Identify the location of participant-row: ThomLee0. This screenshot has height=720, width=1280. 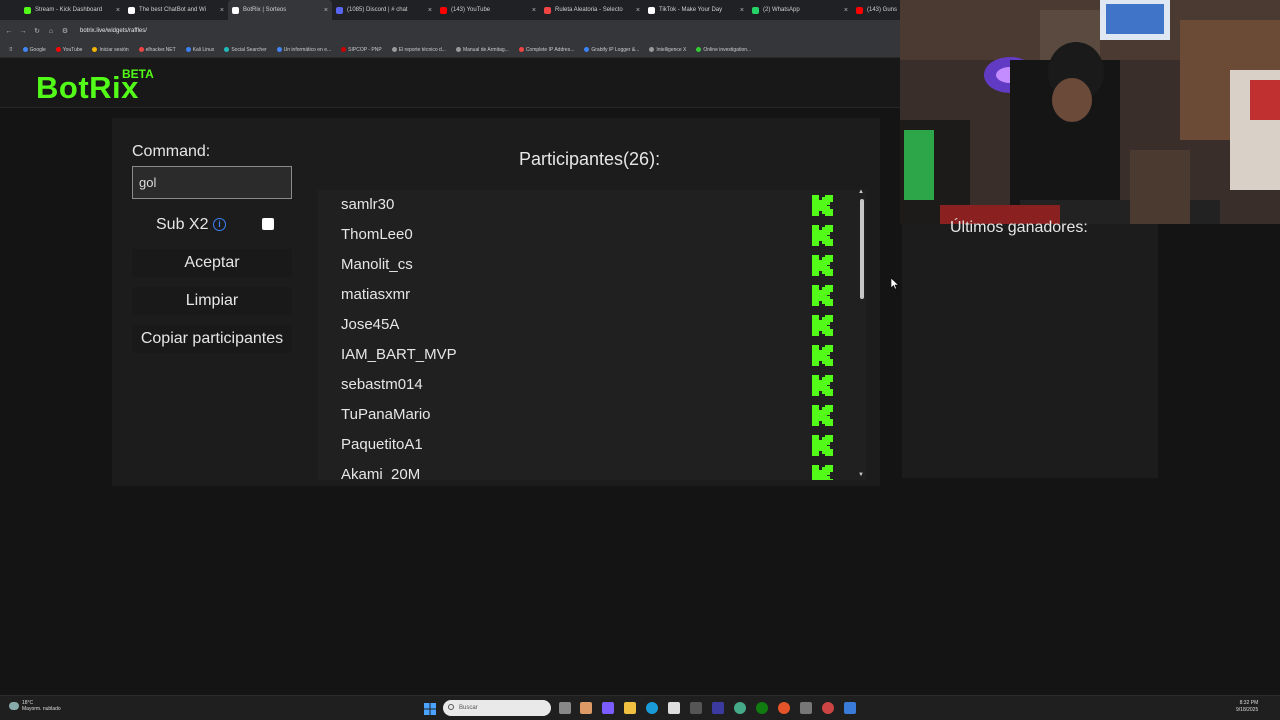
(588, 235).